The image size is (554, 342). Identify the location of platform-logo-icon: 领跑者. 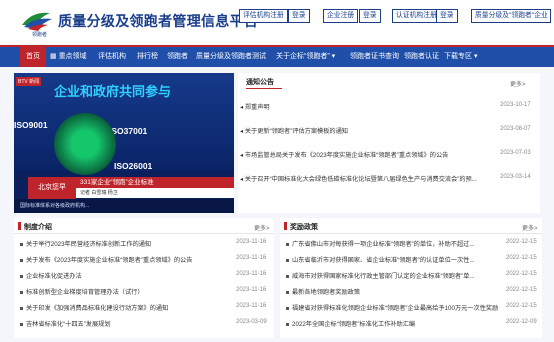
(37, 22).